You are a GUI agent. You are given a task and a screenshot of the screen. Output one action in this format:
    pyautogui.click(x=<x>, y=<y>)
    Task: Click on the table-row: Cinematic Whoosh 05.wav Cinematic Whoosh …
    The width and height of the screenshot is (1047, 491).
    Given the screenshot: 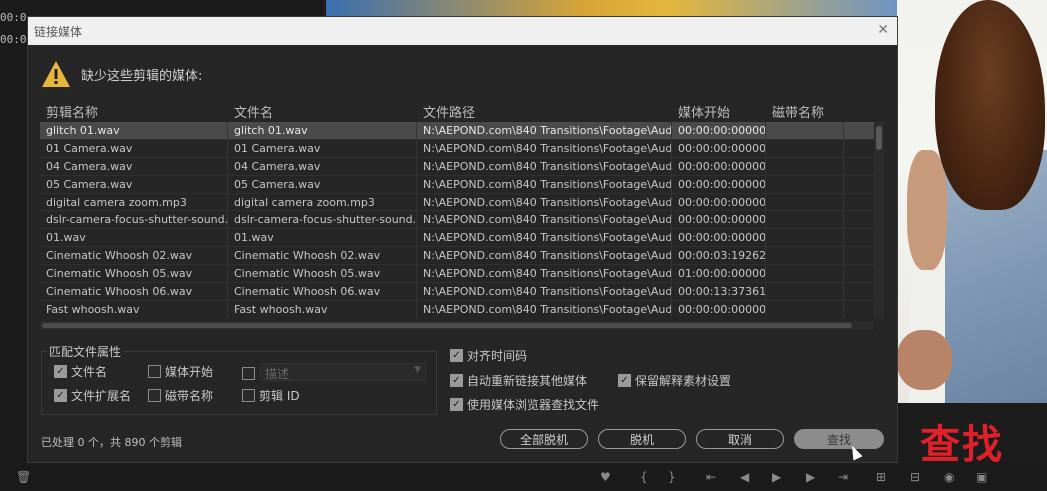 What is the action you would take?
    pyautogui.click(x=462, y=274)
    